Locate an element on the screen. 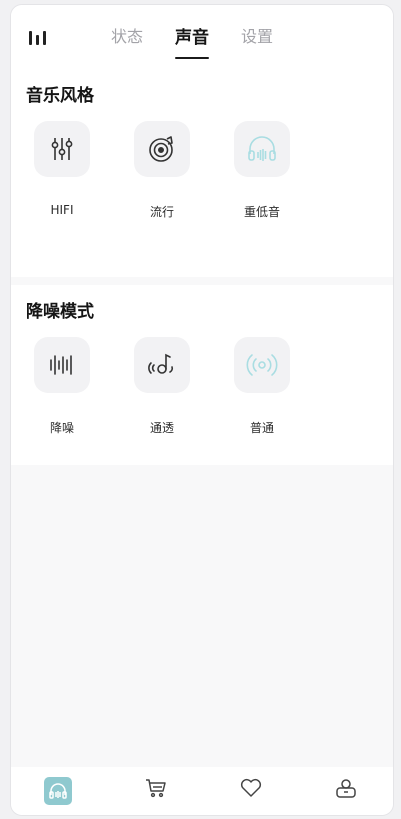  music-option-hifi: HIFI is located at coordinates (62, 169).